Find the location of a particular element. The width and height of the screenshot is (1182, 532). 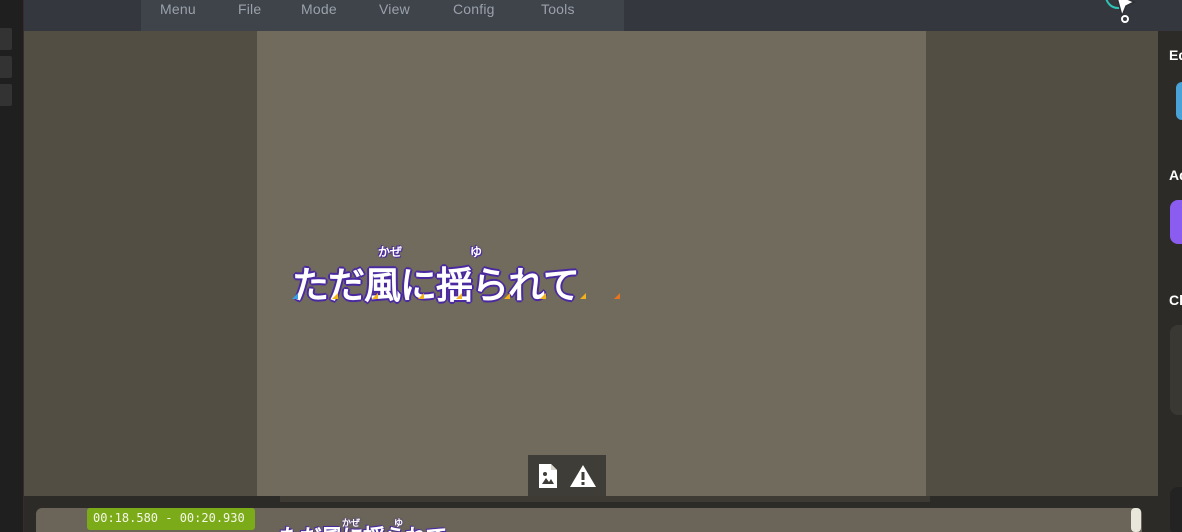

menu-bar: Menu File Mode View Config Tools is located at coordinates (382, 15).